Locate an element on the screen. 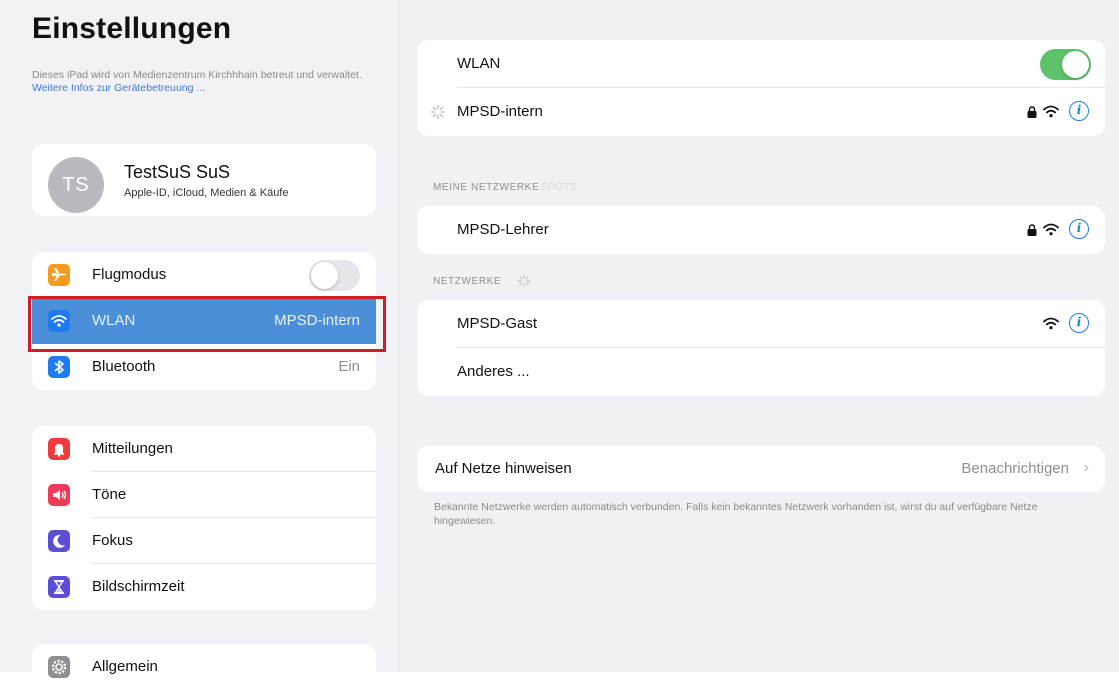  my-networks-list: MPSD-Lehrer i is located at coordinates (761, 230).